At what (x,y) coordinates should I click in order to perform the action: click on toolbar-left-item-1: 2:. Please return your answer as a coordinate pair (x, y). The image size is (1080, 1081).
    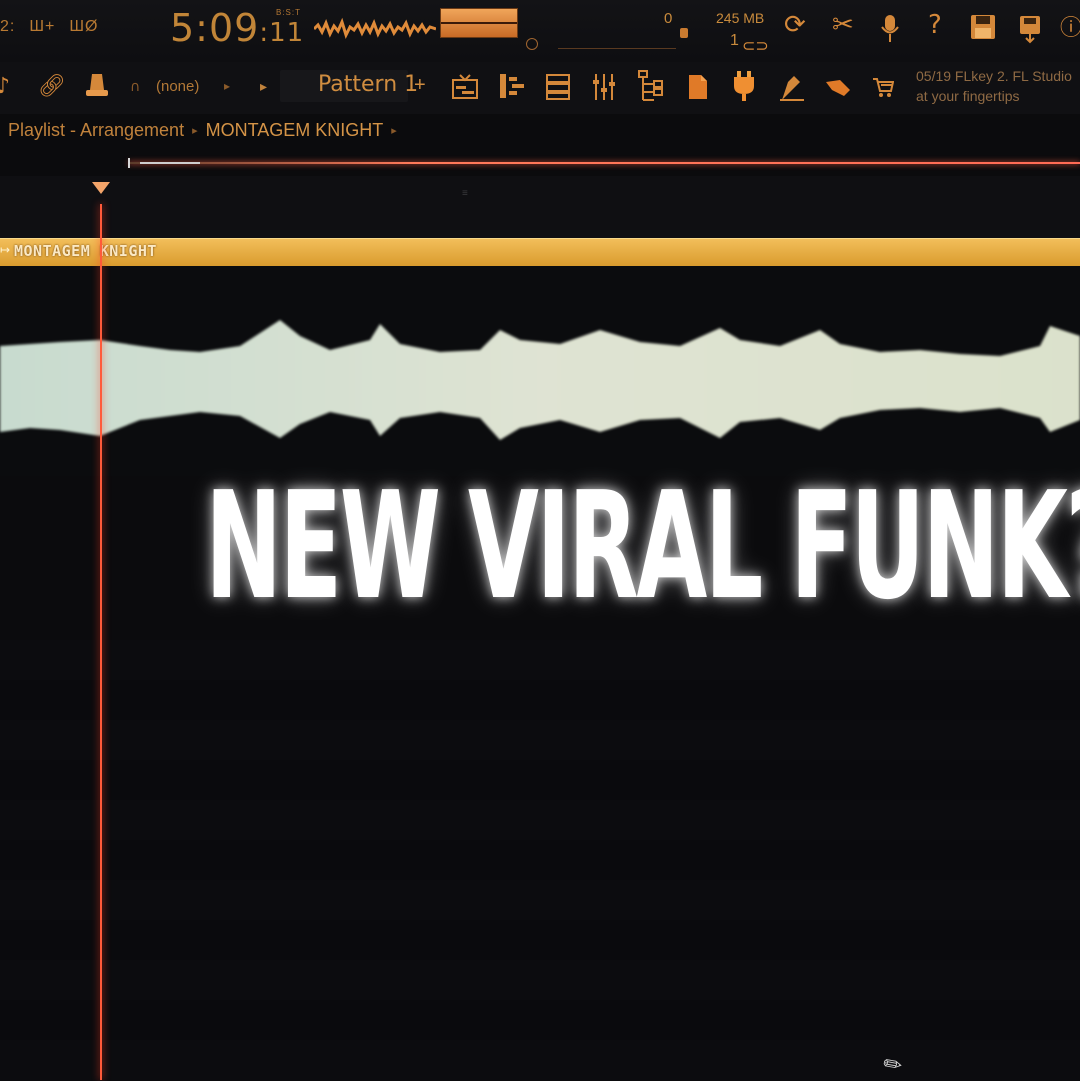
    Looking at the image, I should click on (7, 27).